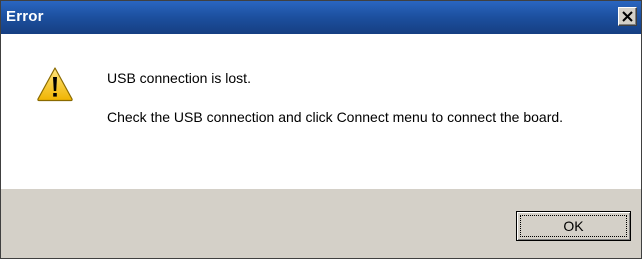 Image resolution: width=642 pixels, height=259 pixels. I want to click on close-button, so click(627, 16).